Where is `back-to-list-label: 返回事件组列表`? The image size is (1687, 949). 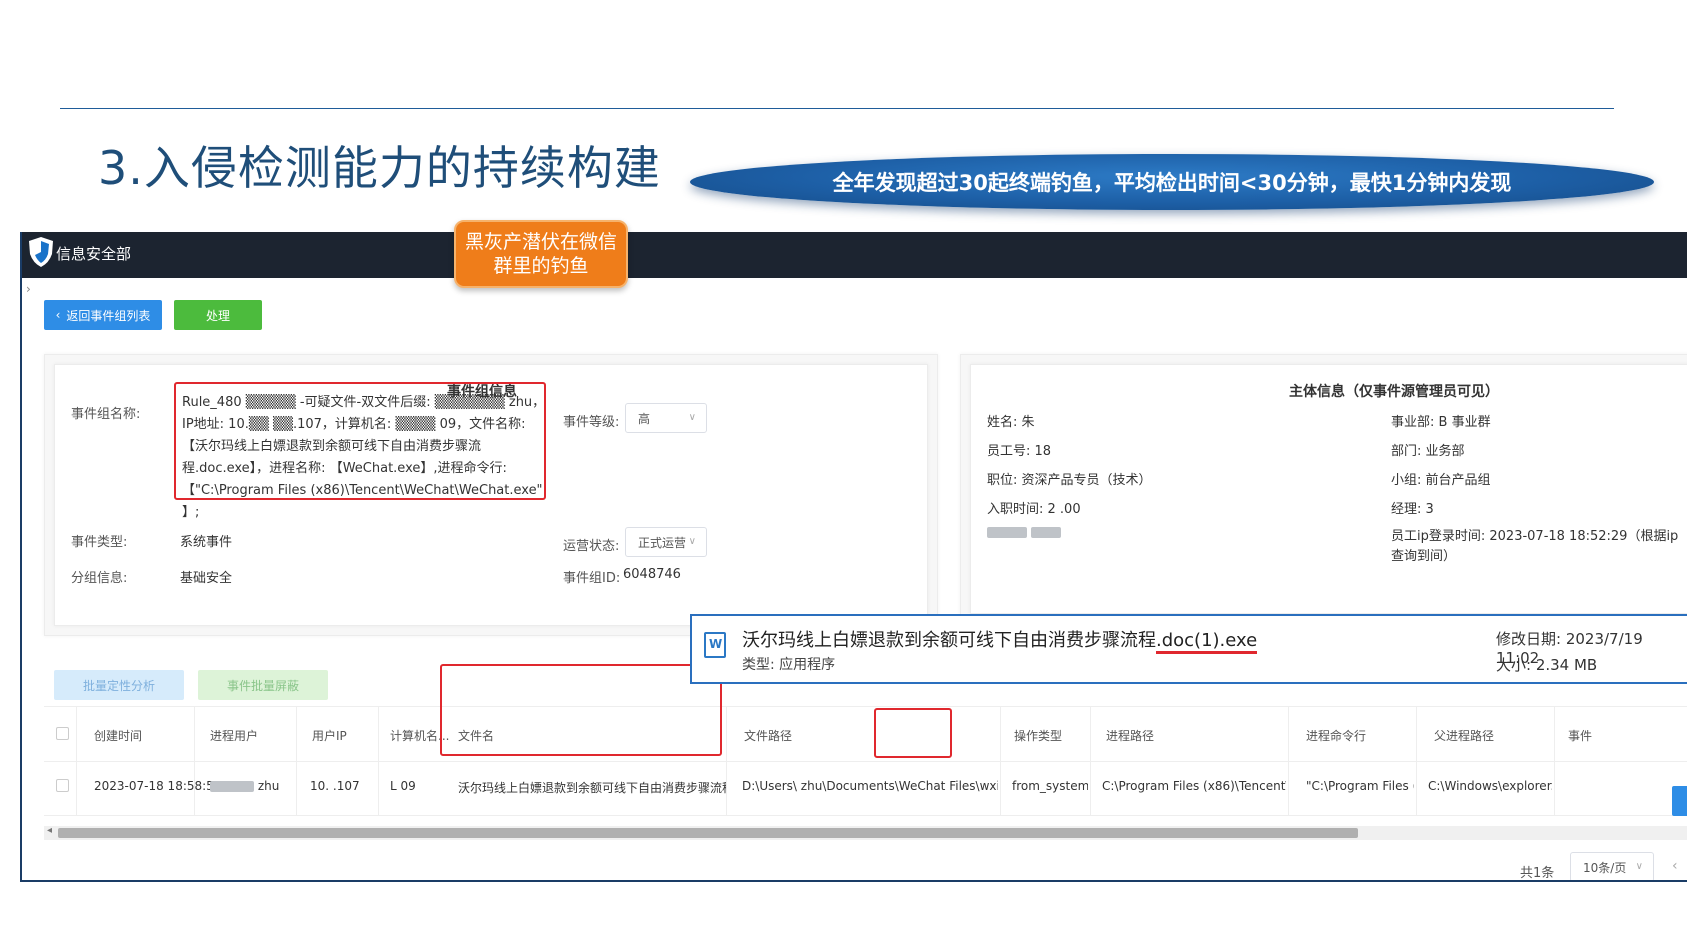 back-to-list-label: 返回事件组列表 is located at coordinates (108, 315).